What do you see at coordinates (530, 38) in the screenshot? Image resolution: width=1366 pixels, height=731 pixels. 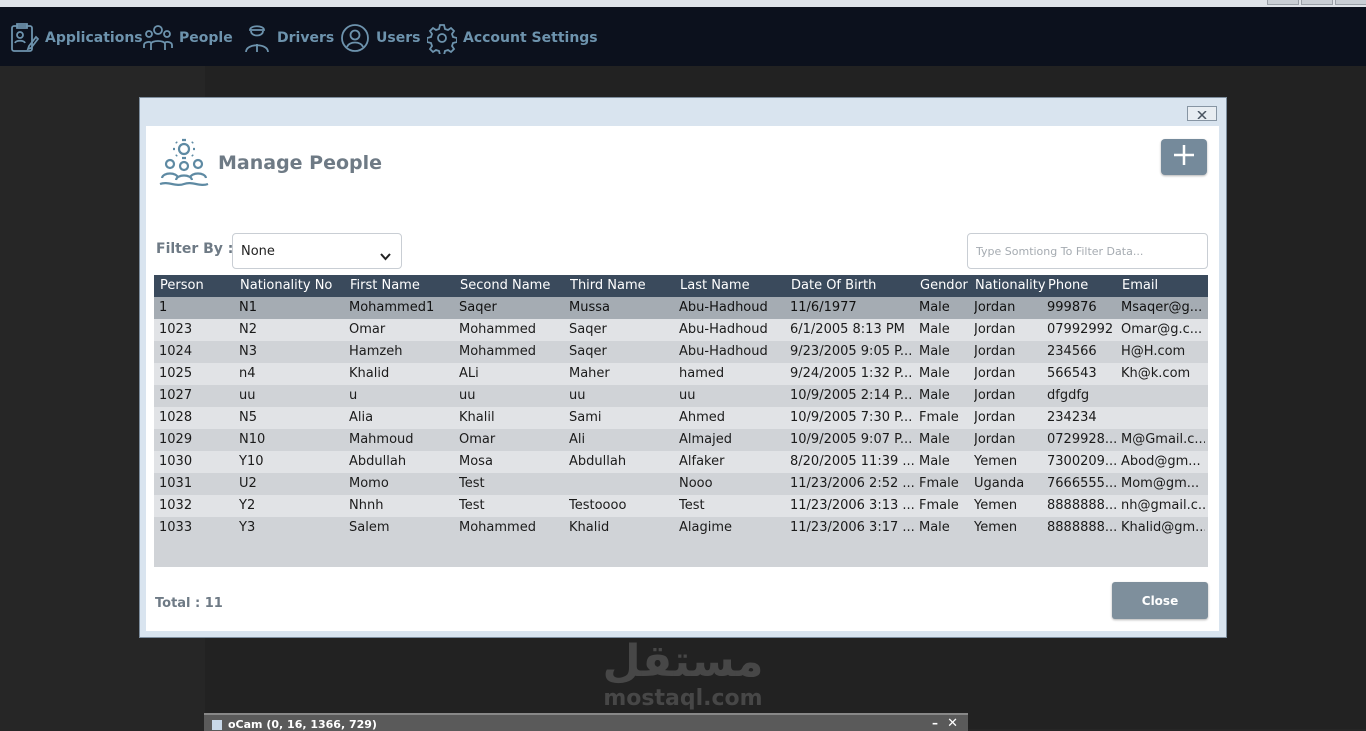 I see `nav-label: Account Settings` at bounding box center [530, 38].